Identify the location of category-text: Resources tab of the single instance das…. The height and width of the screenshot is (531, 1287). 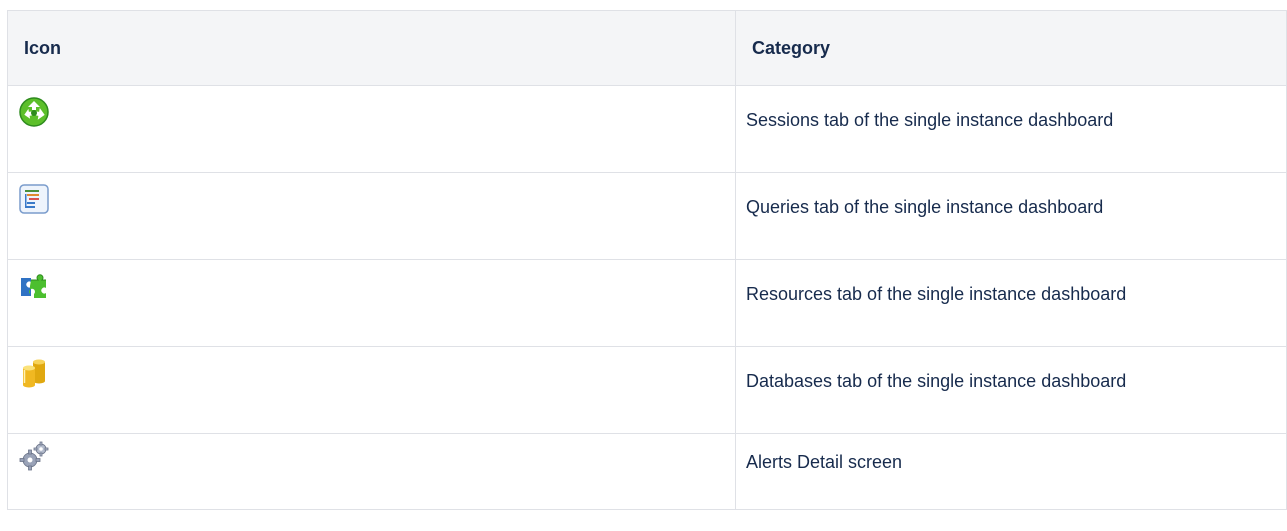
(936, 294).